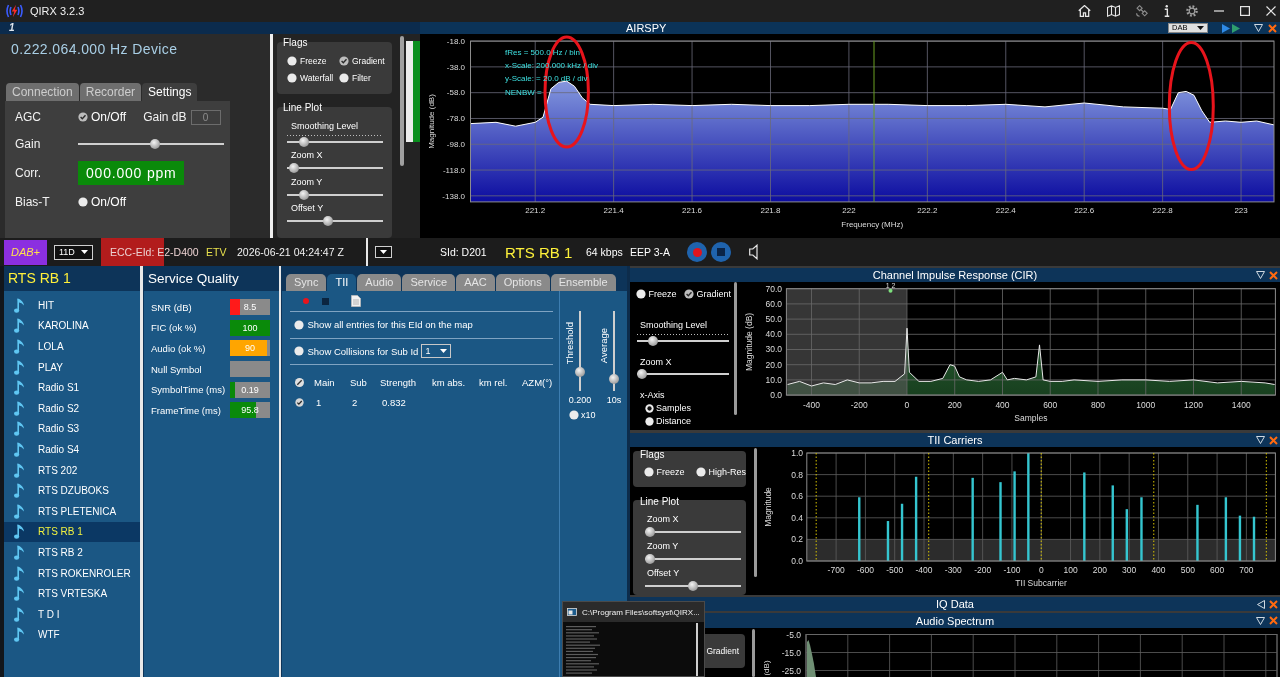 This screenshot has height=677, width=1280. What do you see at coordinates (73, 252) in the screenshot?
I see `channel-dropdown: 11D` at bounding box center [73, 252].